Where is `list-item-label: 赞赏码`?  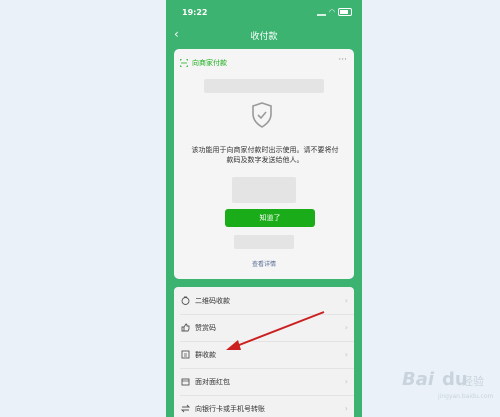 list-item-label: 赞赏码 is located at coordinates (205, 327).